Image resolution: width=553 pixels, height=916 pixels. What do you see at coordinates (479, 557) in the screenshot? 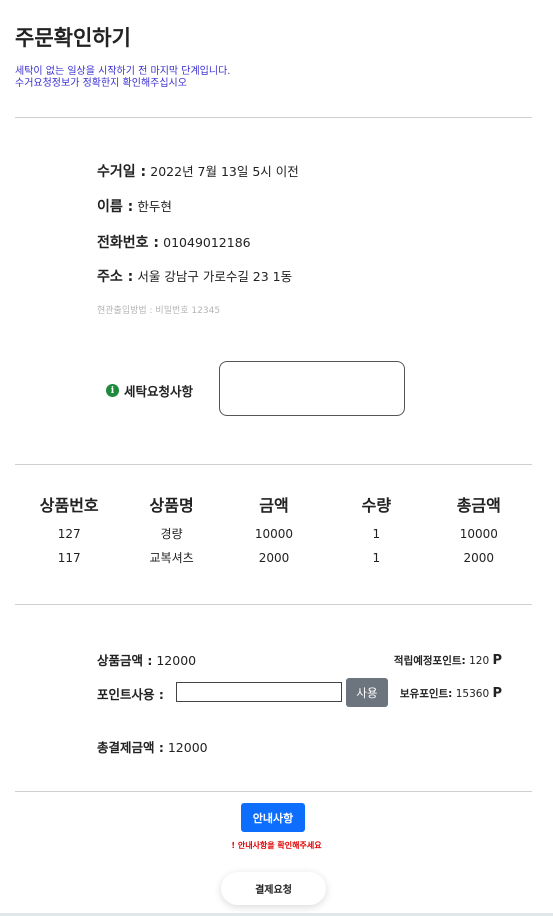
I see `cell-total: 2000` at bounding box center [479, 557].